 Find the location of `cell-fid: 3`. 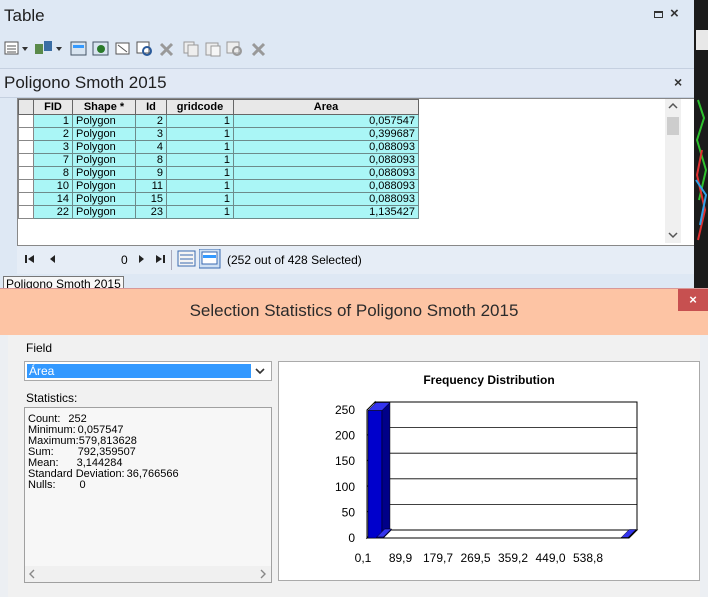

cell-fid: 3 is located at coordinates (53, 147).